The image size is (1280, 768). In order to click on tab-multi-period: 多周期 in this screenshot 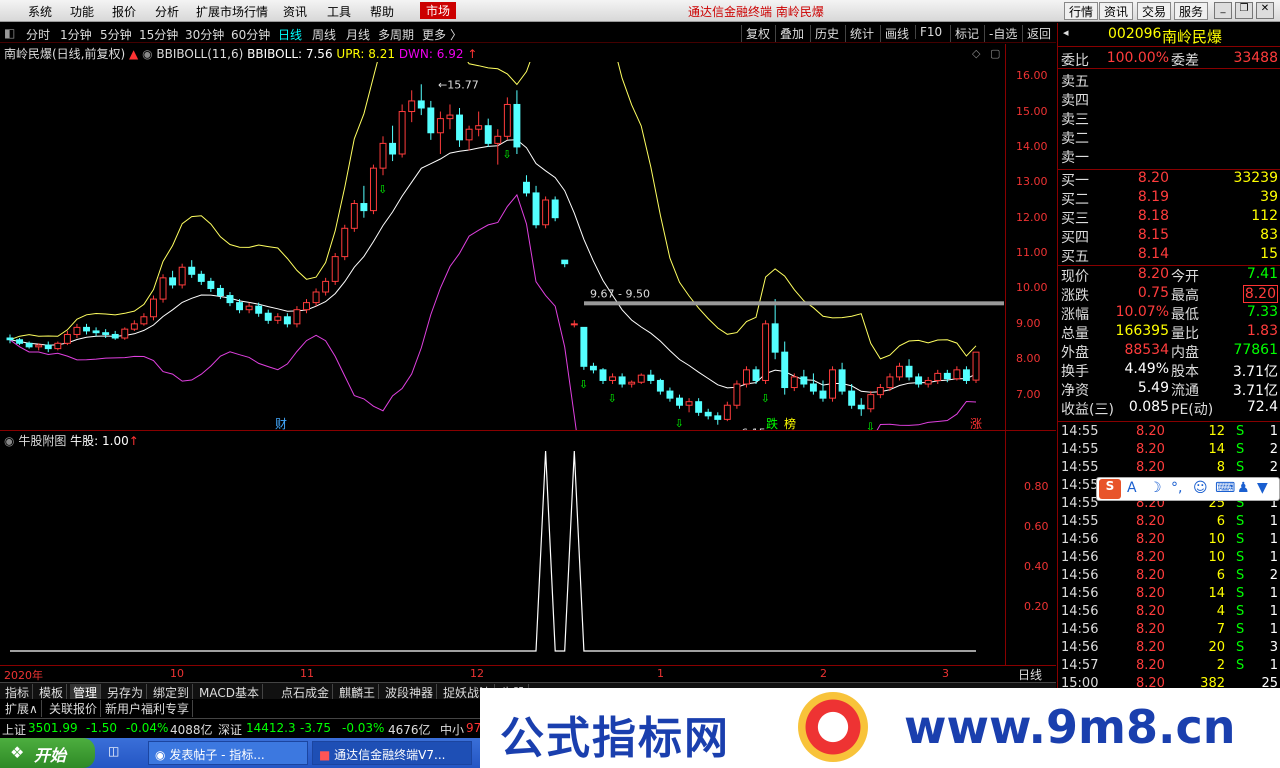, I will do `click(396, 34)`.